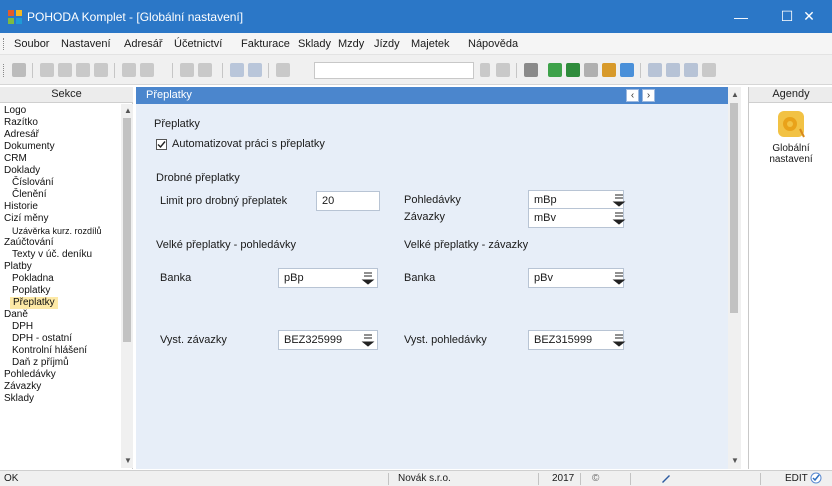 This screenshot has width=832, height=486. Describe the element at coordinates (29, 195) in the screenshot. I see `tree-item-cleneni: Členění` at that location.